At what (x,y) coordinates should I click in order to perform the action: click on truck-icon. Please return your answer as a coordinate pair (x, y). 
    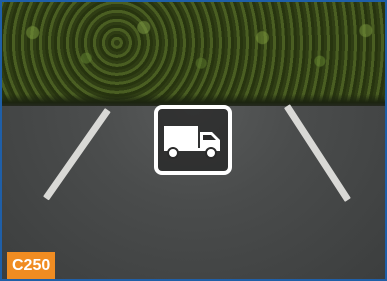
    Looking at the image, I should click on (192, 142).